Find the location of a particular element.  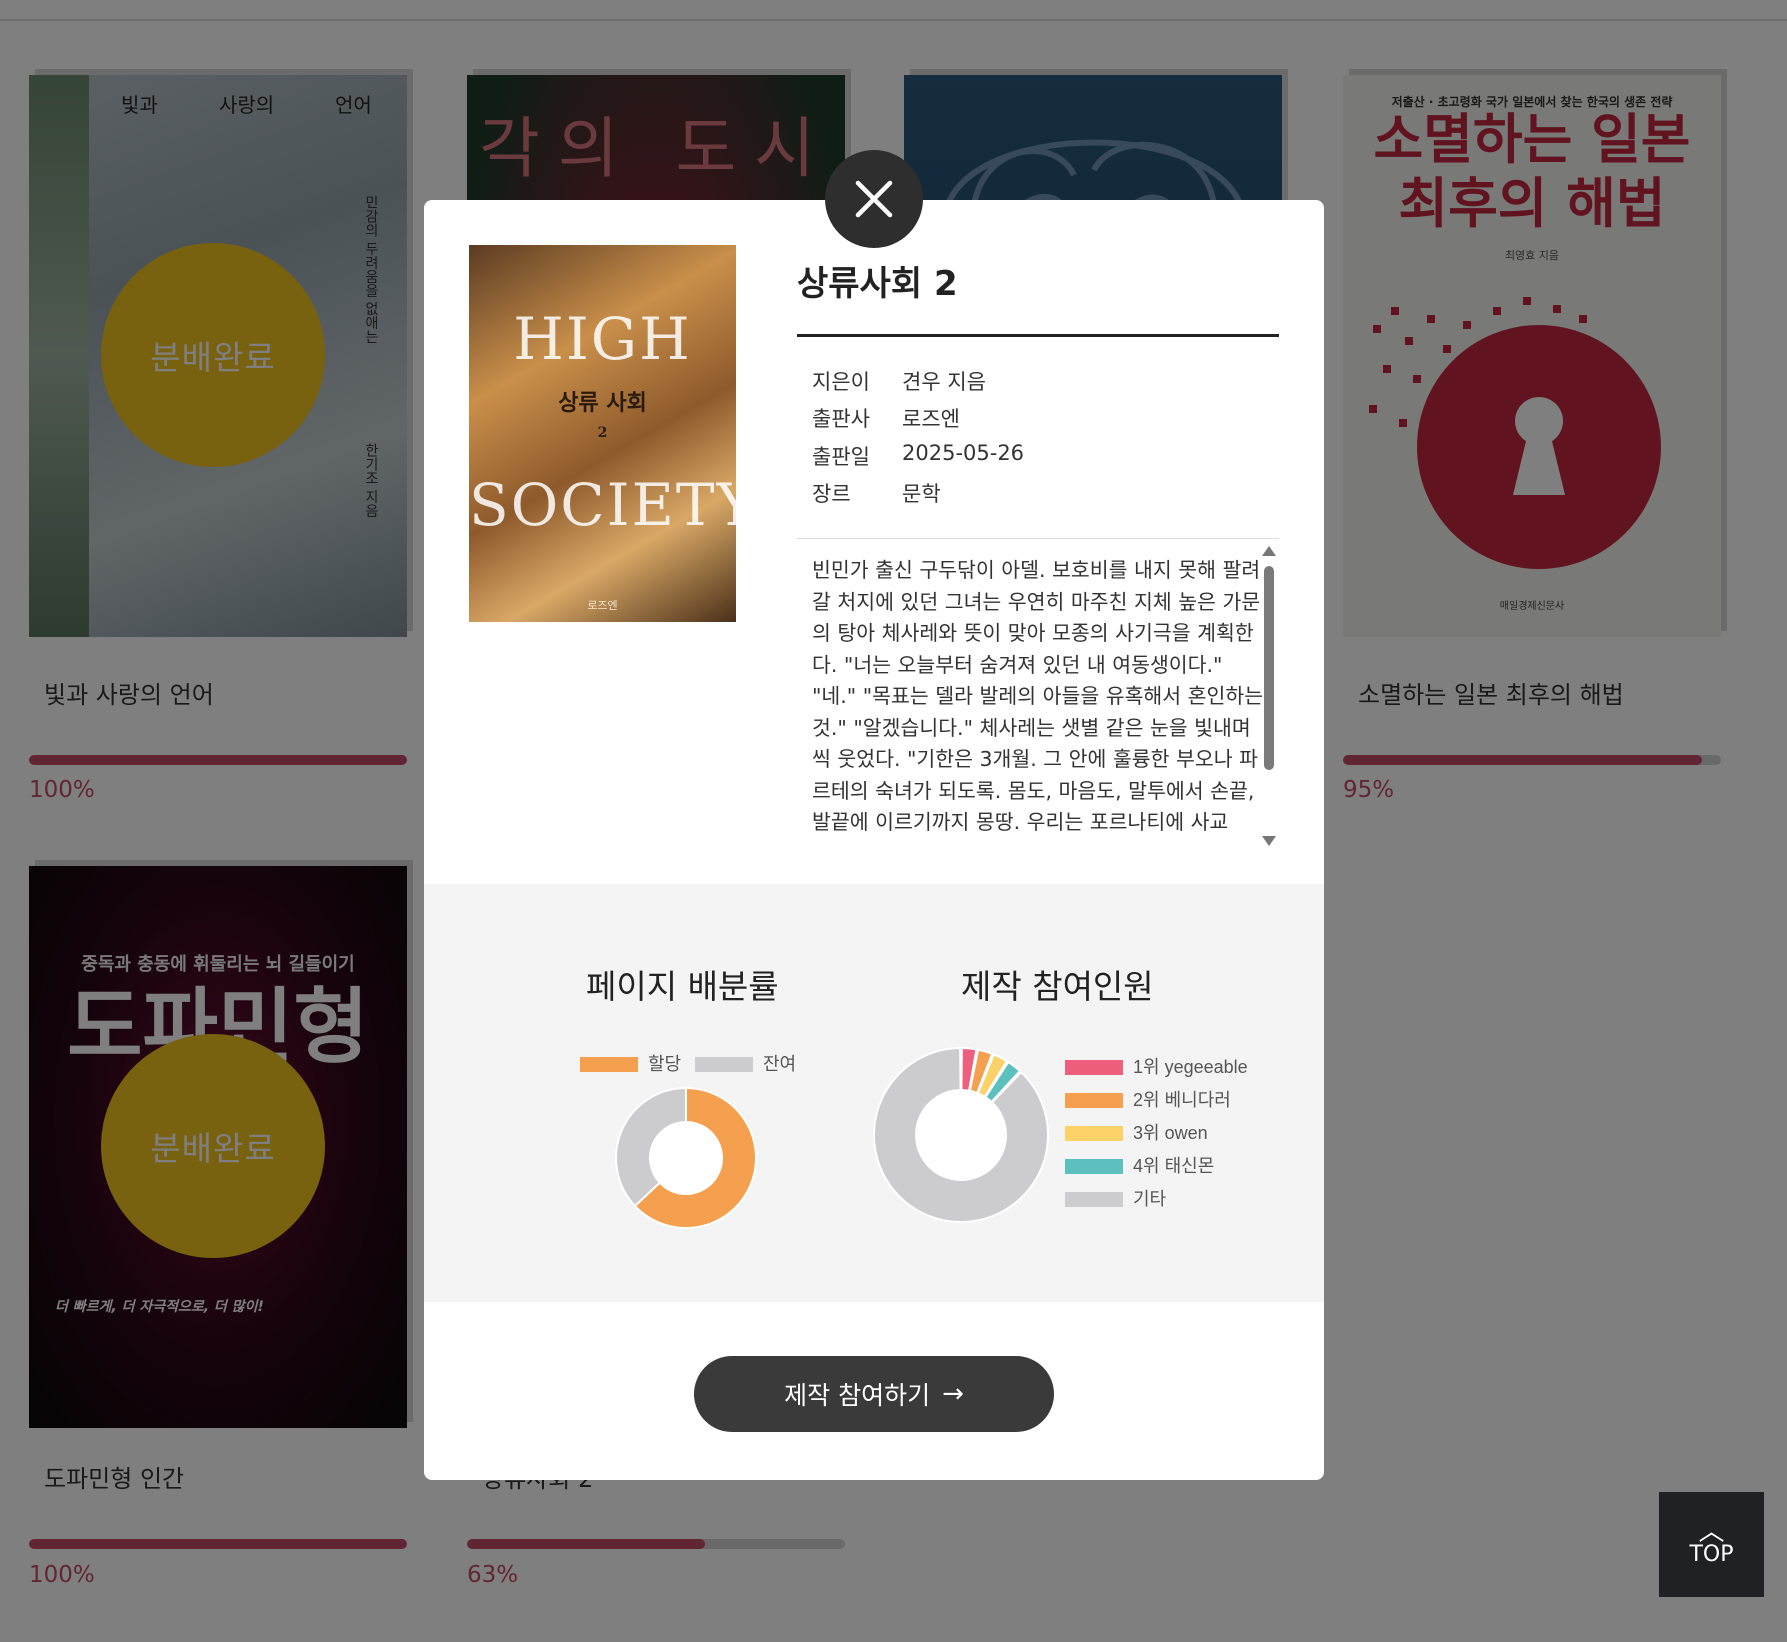

scroll-to-top-button: ︿ TOP is located at coordinates (1711, 1544).